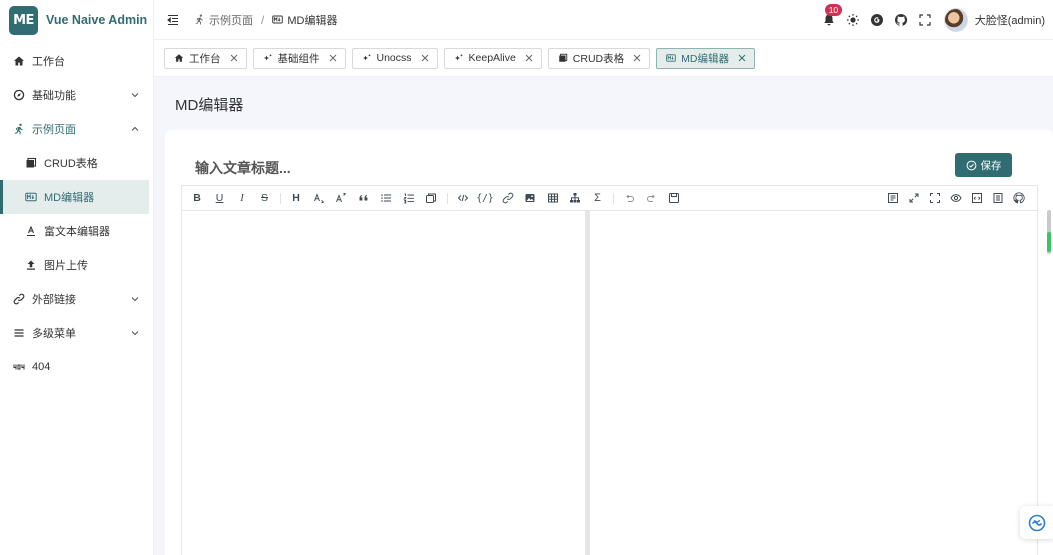 The width and height of the screenshot is (1053, 555). I want to click on tab-unocss: Unocss, so click(394, 58).